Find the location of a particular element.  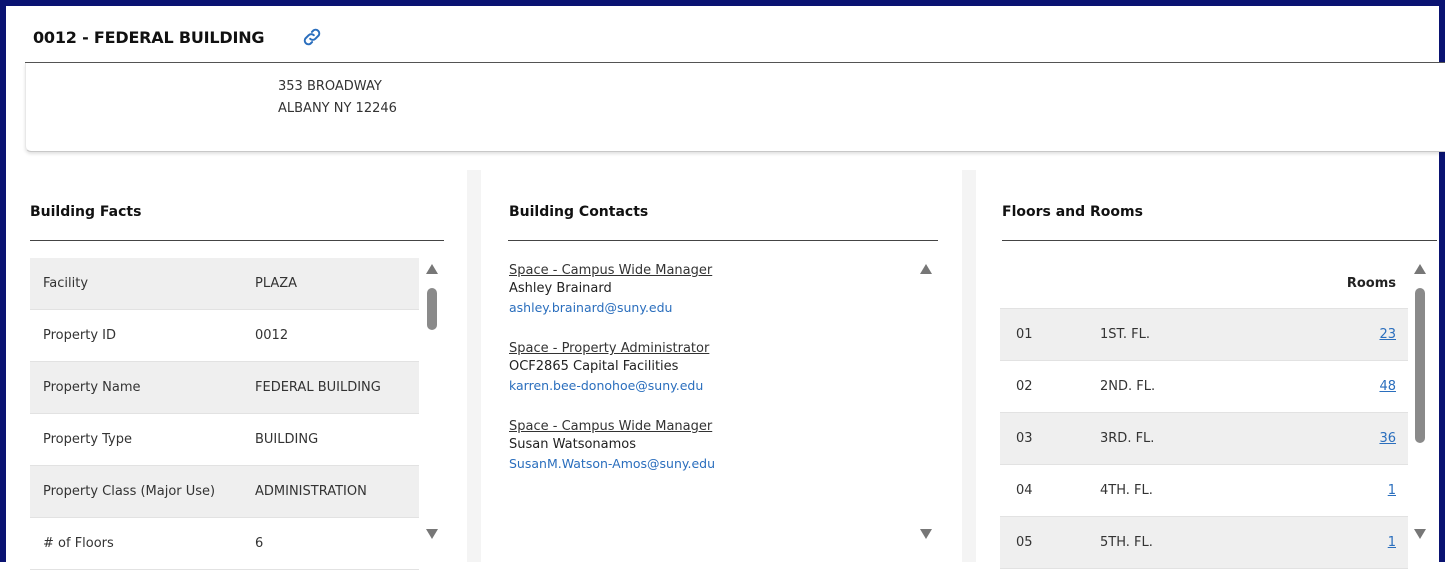

rooms-header-label: Rooms is located at coordinates (1371, 283).